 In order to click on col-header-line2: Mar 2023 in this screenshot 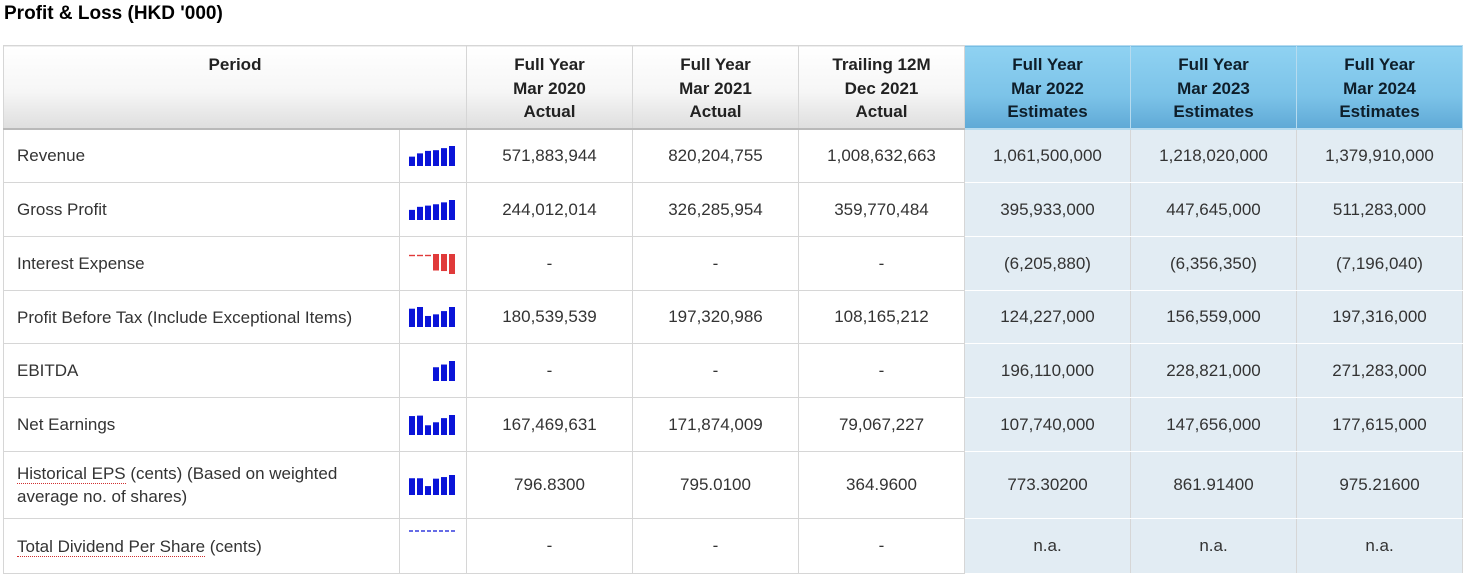, I will do `click(1213, 88)`.